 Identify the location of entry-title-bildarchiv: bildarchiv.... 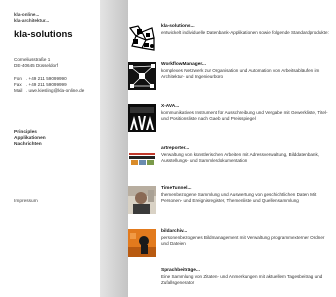
(174, 231).